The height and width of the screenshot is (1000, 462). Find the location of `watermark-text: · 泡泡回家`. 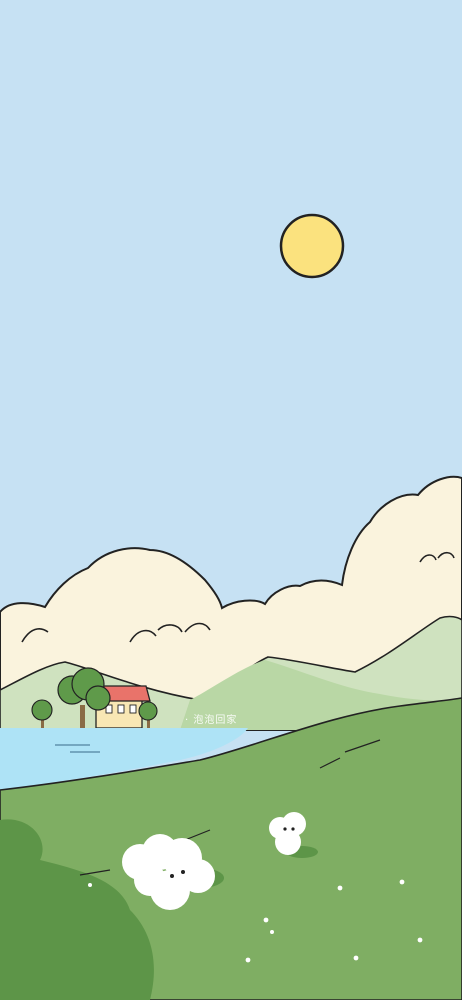

watermark-text: · 泡泡回家 is located at coordinates (211, 720).